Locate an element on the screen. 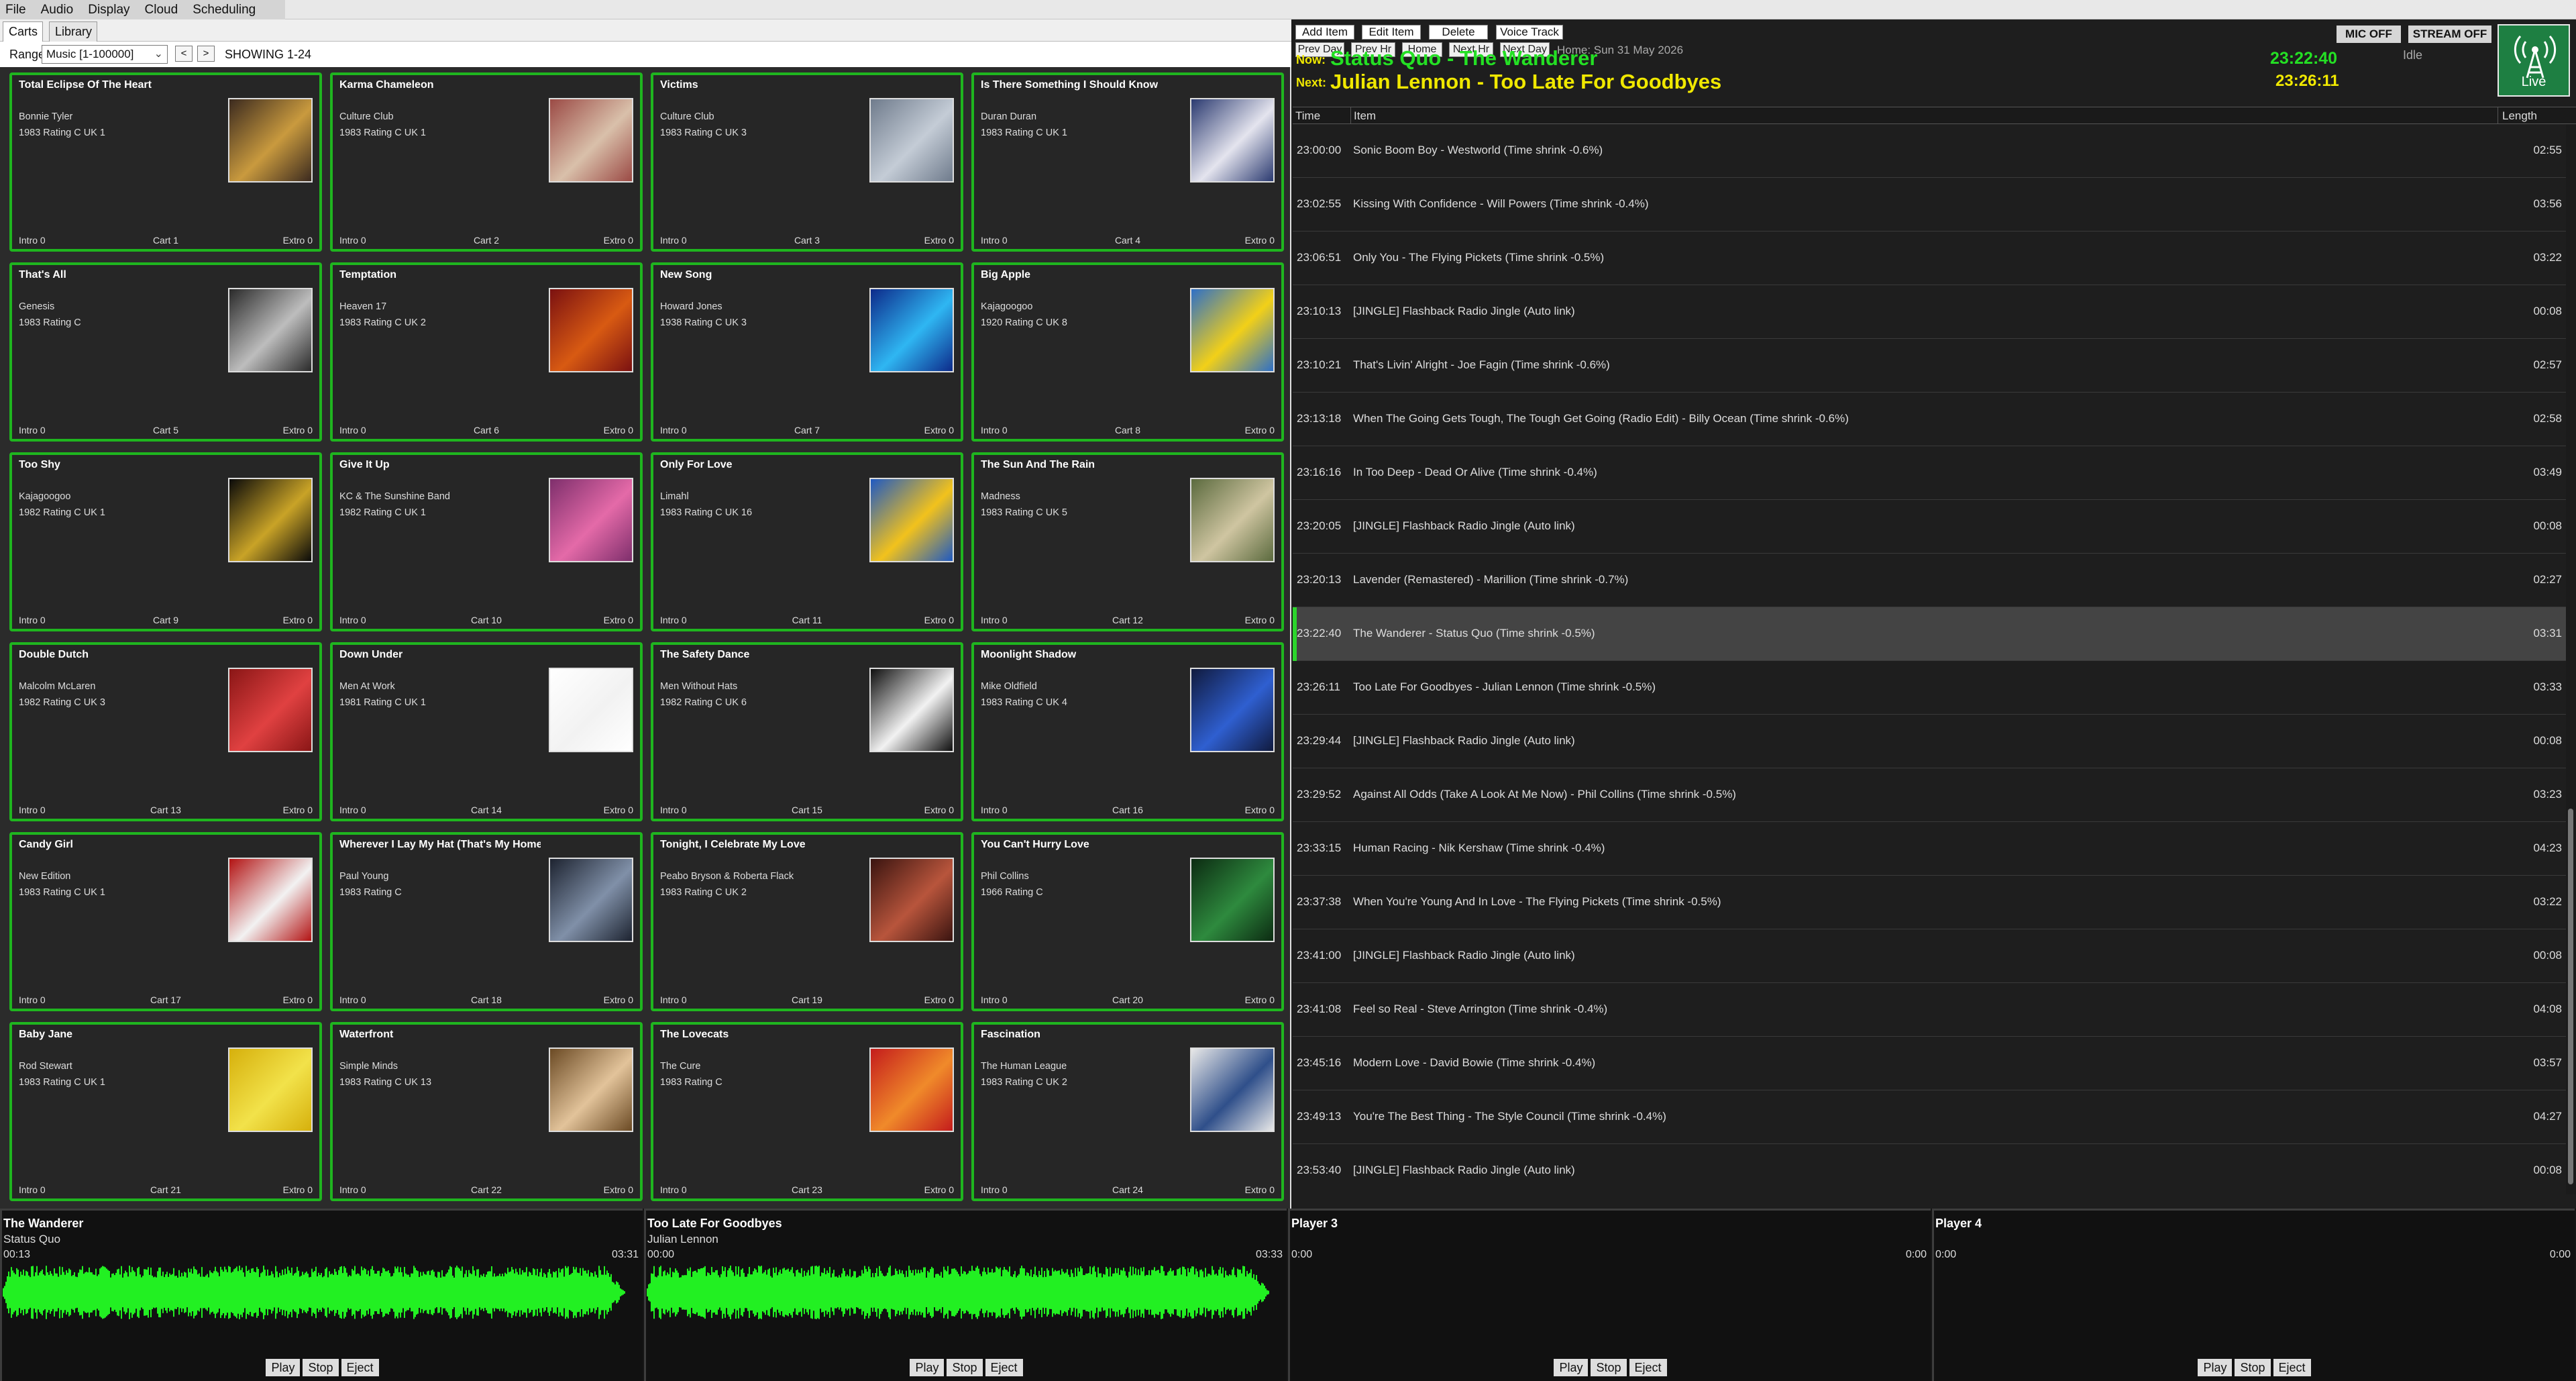 The height and width of the screenshot is (1381, 2576). delete-button: Delete is located at coordinates (1458, 32).